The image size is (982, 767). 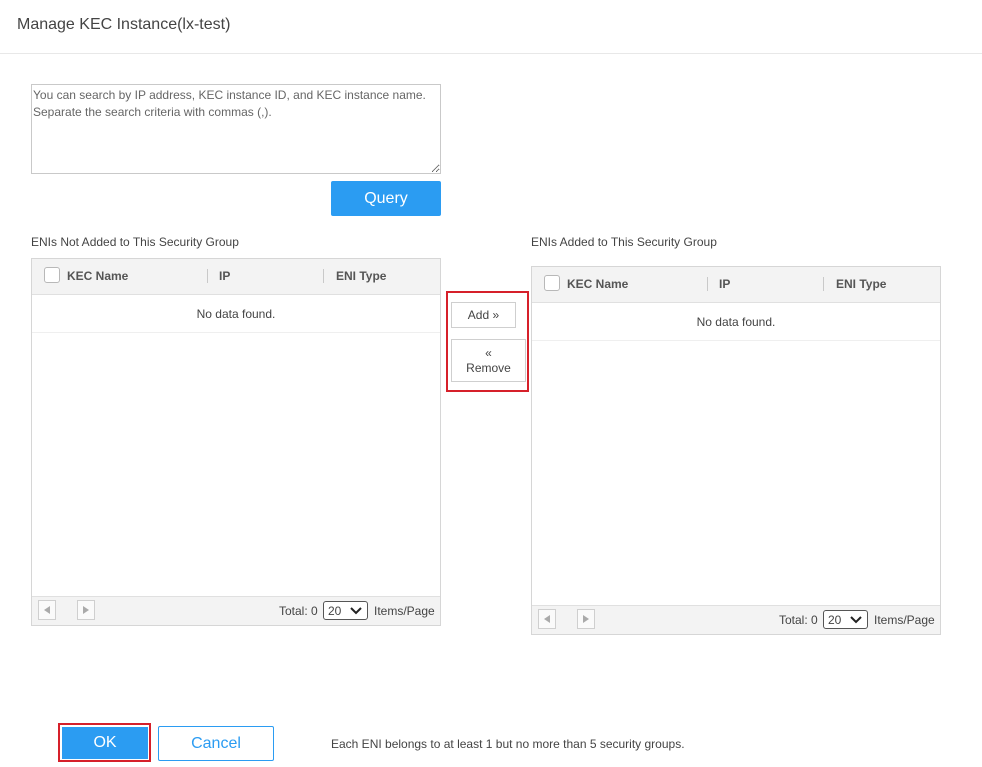 I want to click on double-chevron-right-icon: », so click(x=496, y=315).